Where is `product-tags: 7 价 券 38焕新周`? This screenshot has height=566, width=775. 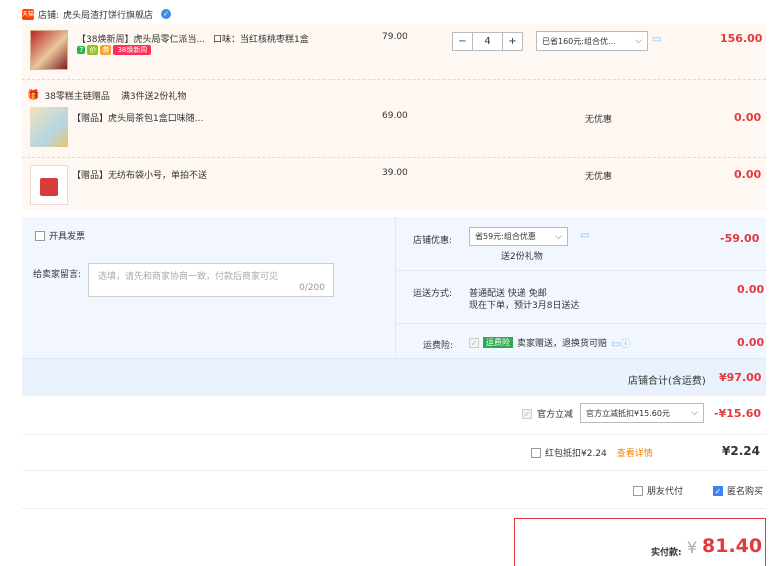
product-tags: 7 价 券 38焕新周 is located at coordinates (115, 50).